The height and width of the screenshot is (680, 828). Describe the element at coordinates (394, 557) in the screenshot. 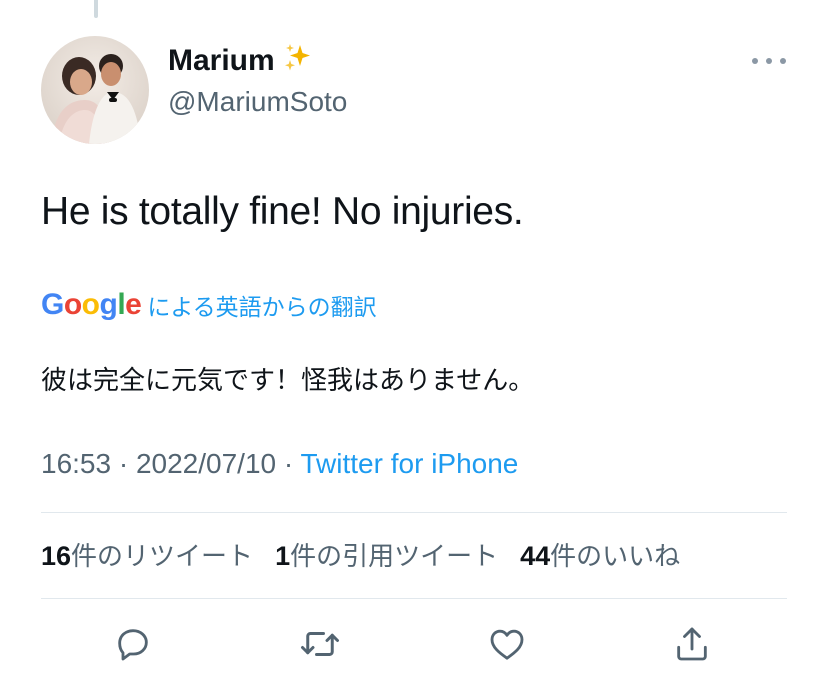

I see `quotes-label: 件の引用ツイート` at that location.